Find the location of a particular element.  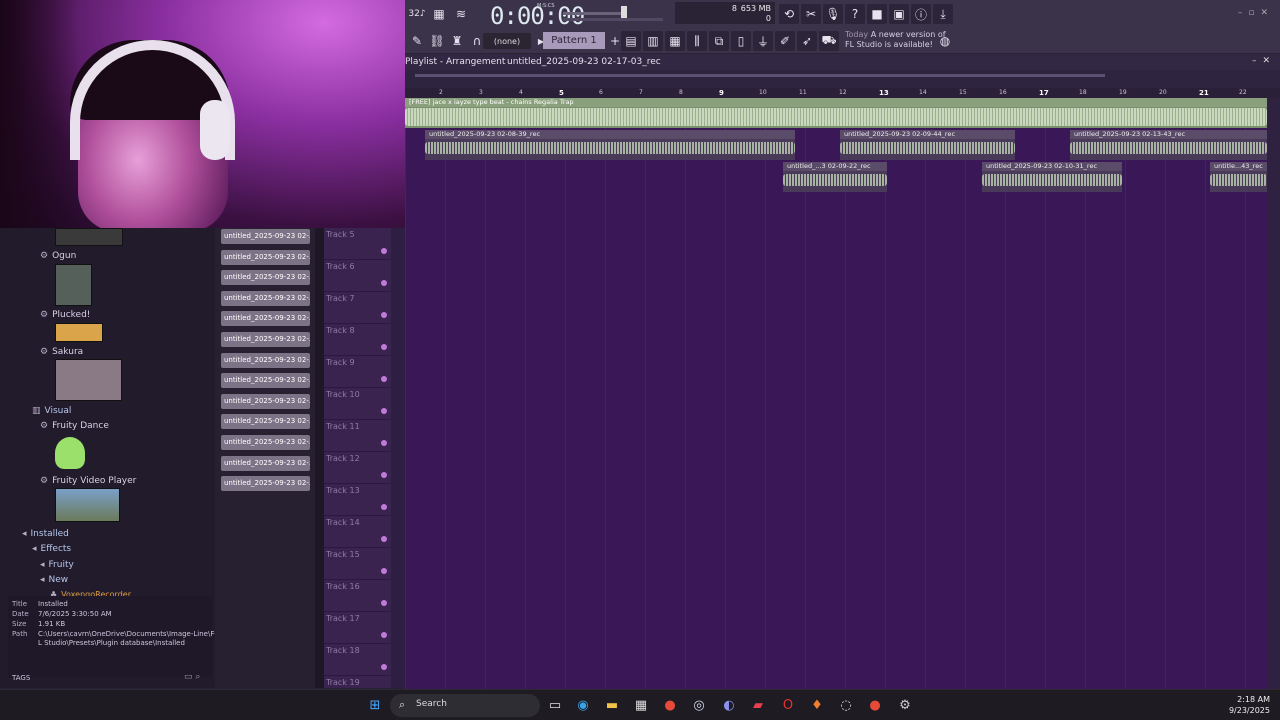

piano-roll-icon: ▦ is located at coordinates (675, 41).